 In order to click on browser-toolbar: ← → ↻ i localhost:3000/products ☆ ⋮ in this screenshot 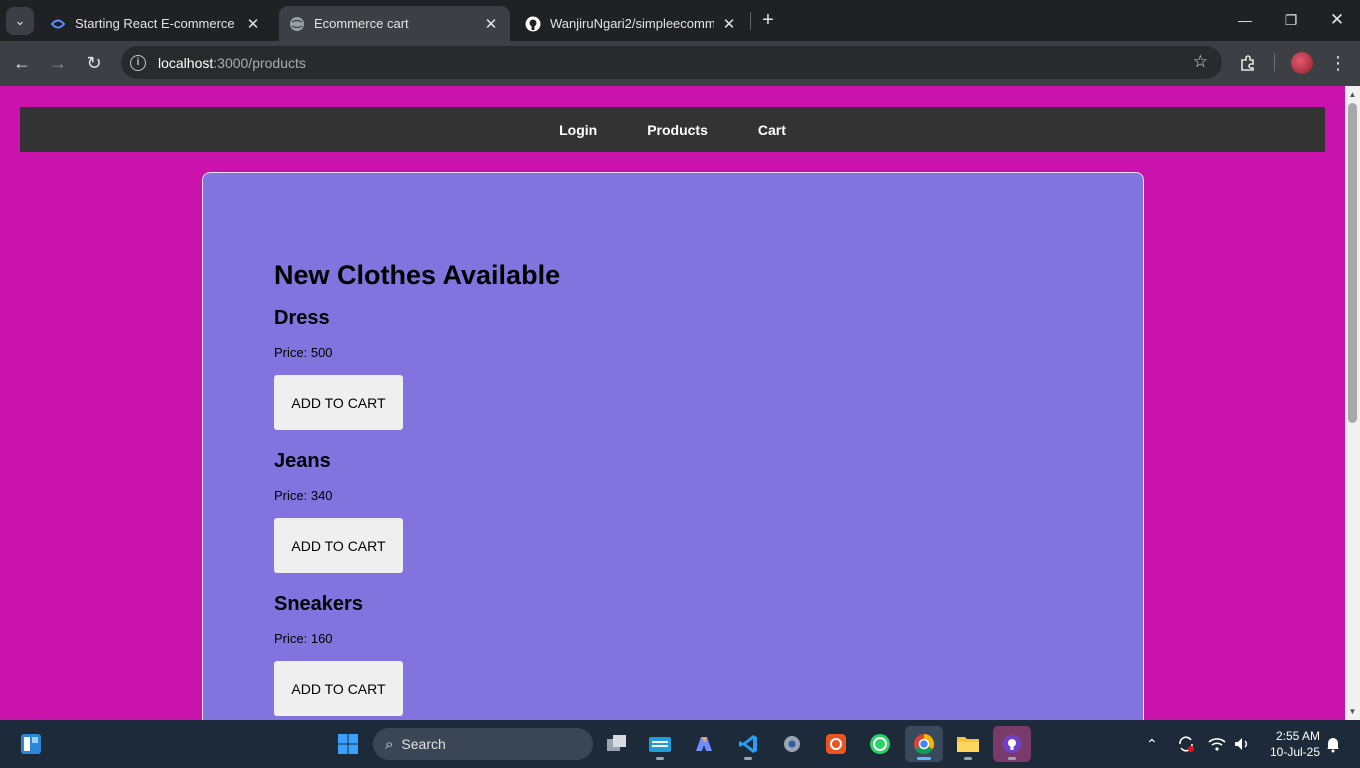, I will do `click(680, 63)`.